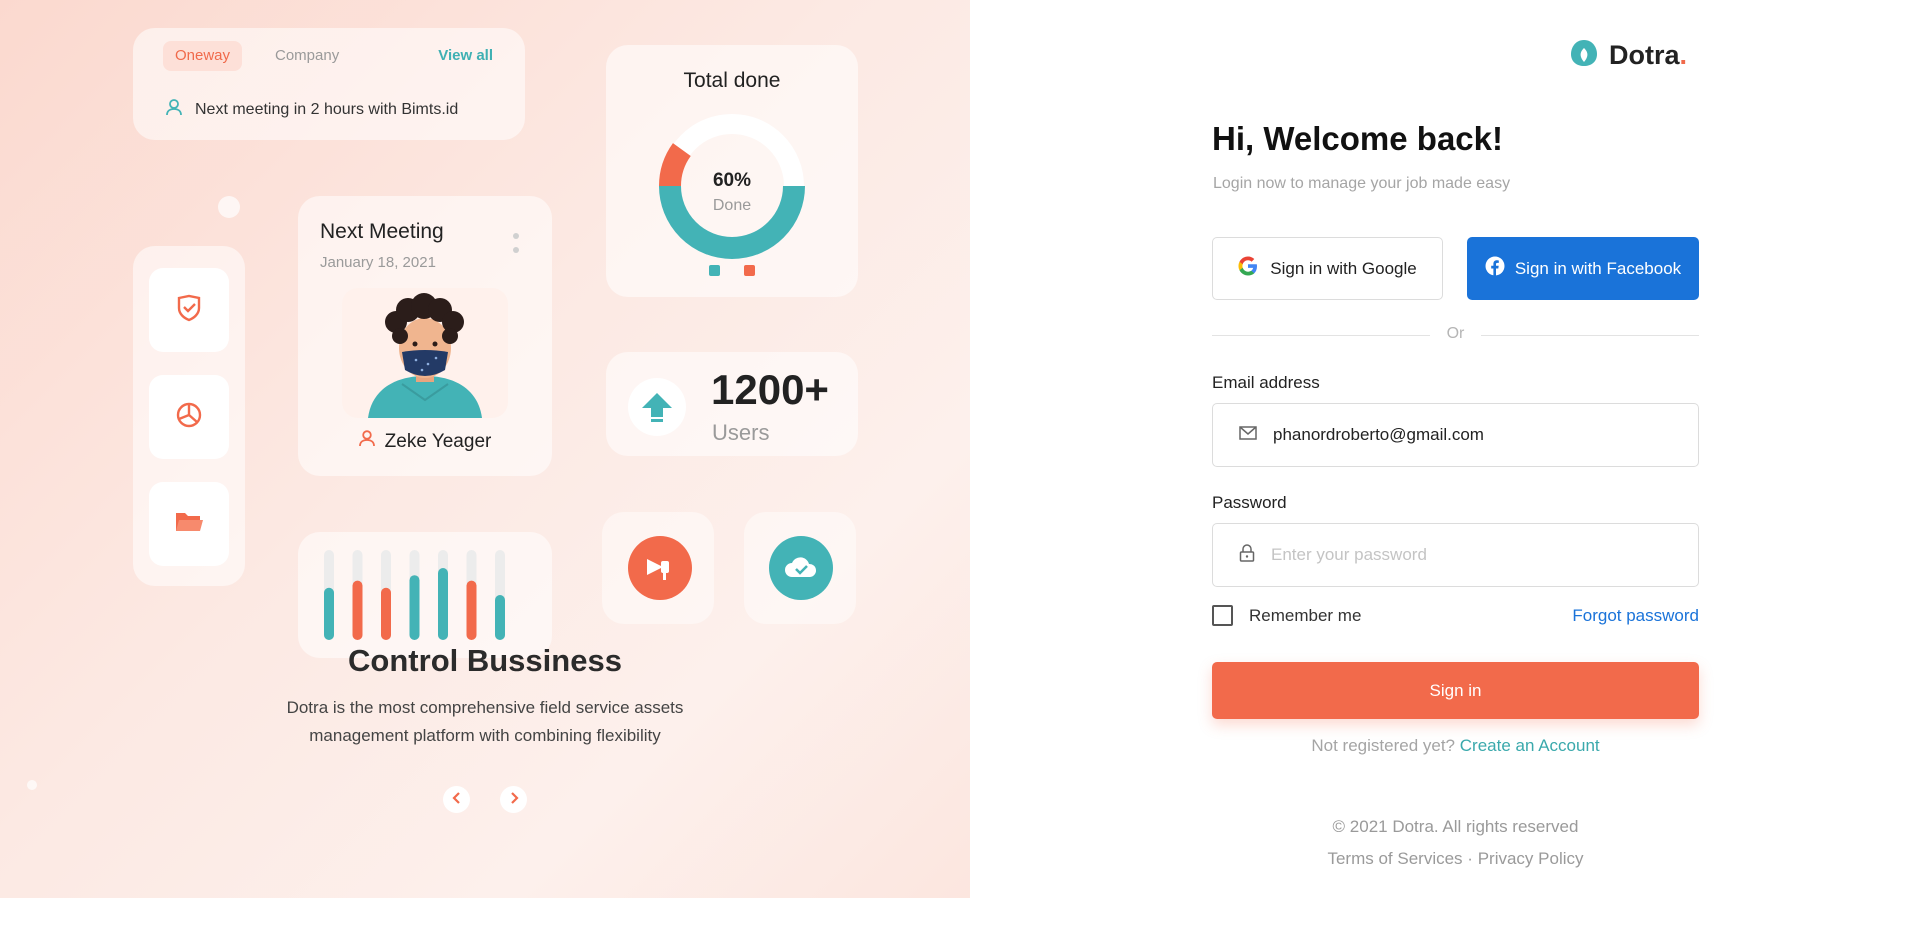 The width and height of the screenshot is (1919, 925). I want to click on signin-button: Sign in, so click(1455, 690).